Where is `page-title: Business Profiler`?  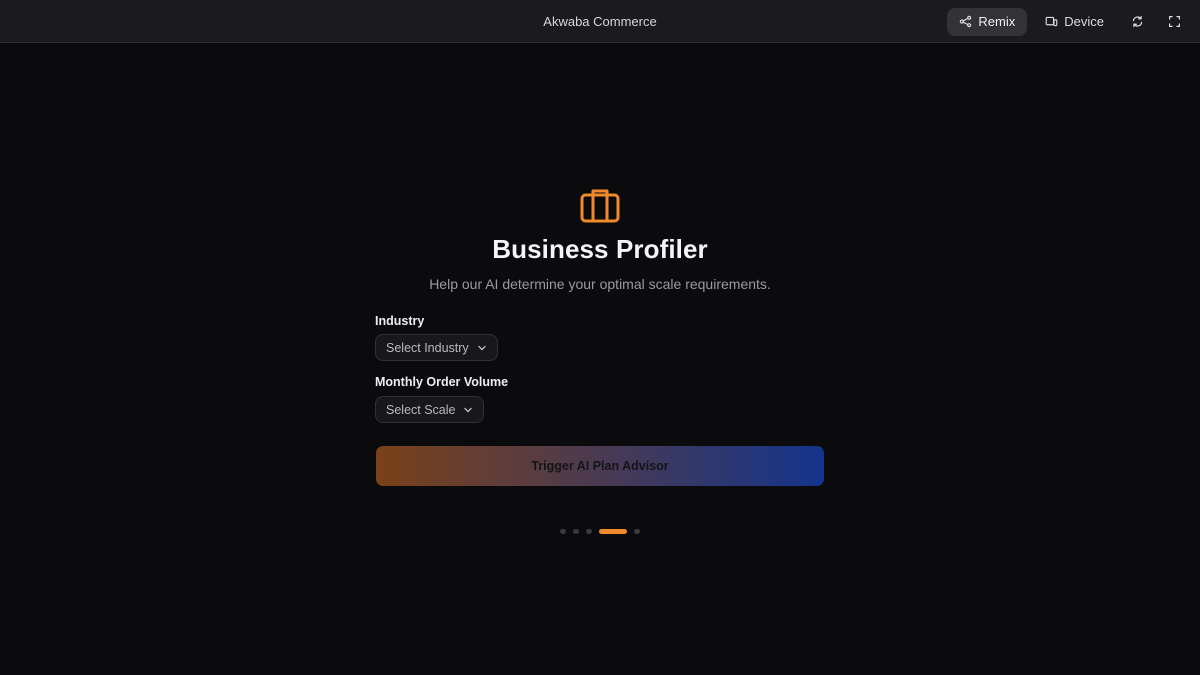 page-title: Business Profiler is located at coordinates (600, 249).